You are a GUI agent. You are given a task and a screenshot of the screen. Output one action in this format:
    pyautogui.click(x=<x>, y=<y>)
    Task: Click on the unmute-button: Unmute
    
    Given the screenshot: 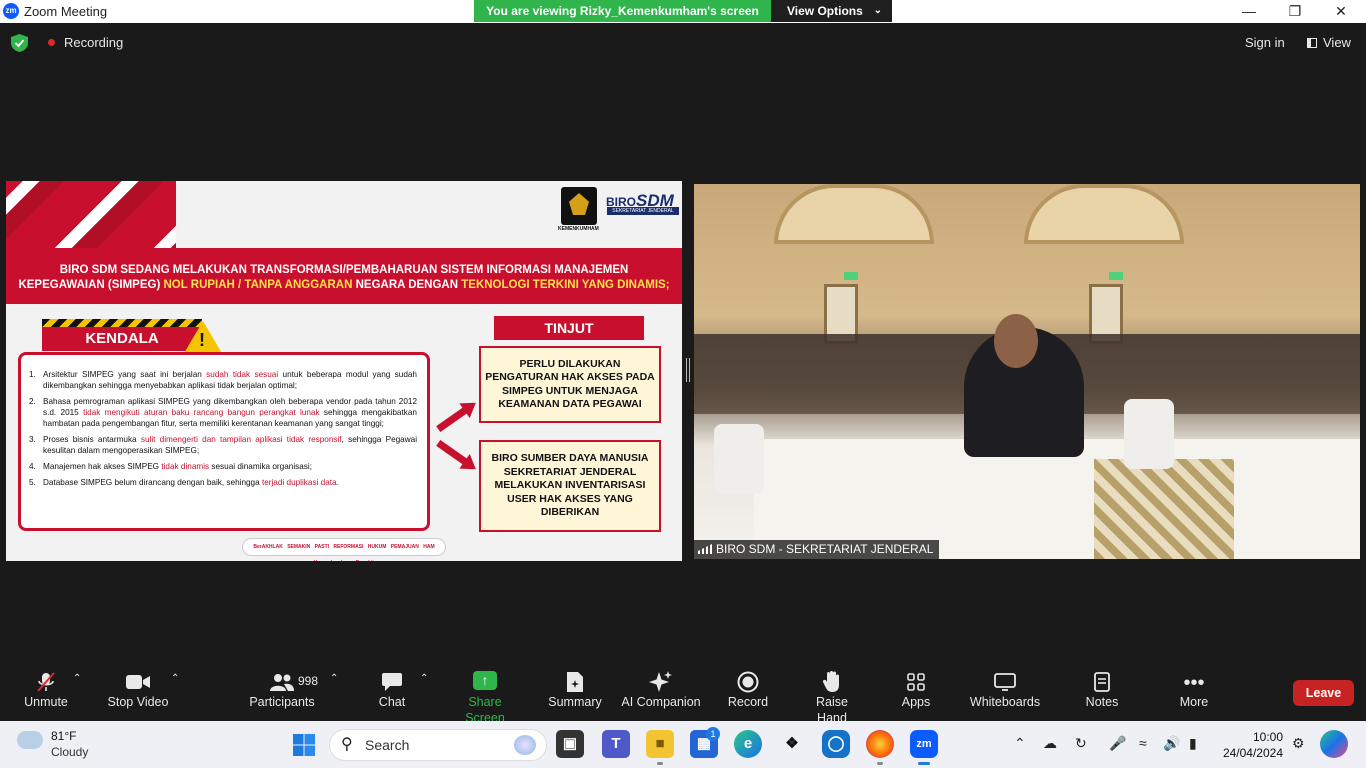 What is the action you would take?
    pyautogui.click(x=46, y=692)
    